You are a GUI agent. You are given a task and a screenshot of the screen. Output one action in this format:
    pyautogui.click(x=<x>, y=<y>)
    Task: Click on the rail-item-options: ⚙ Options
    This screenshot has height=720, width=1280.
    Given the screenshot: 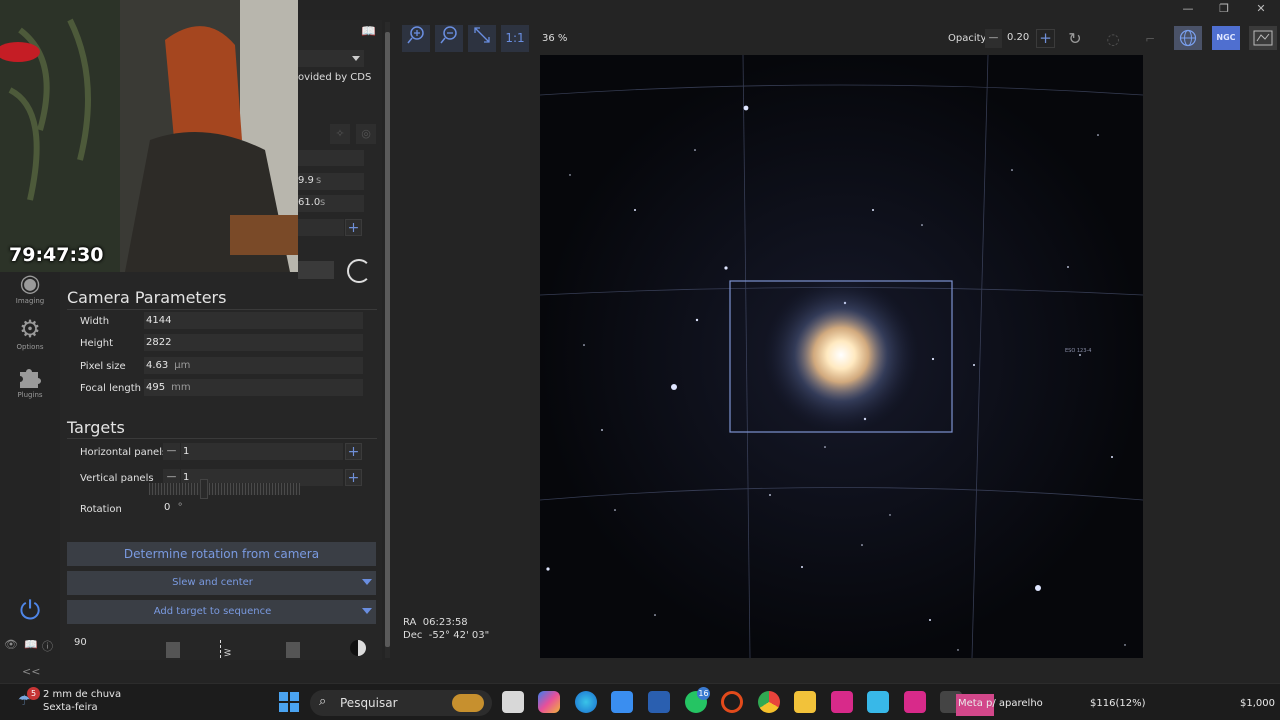 What is the action you would take?
    pyautogui.click(x=30, y=333)
    